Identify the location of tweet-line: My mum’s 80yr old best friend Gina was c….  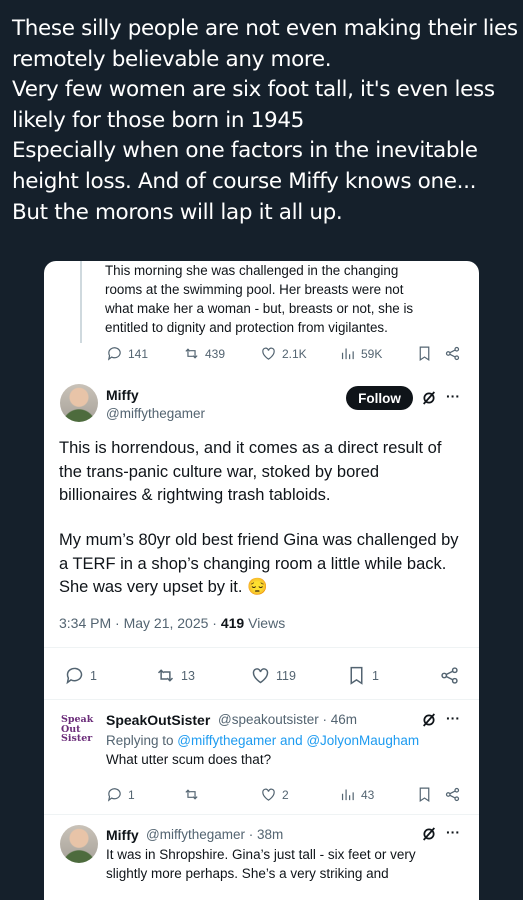
(259, 540).